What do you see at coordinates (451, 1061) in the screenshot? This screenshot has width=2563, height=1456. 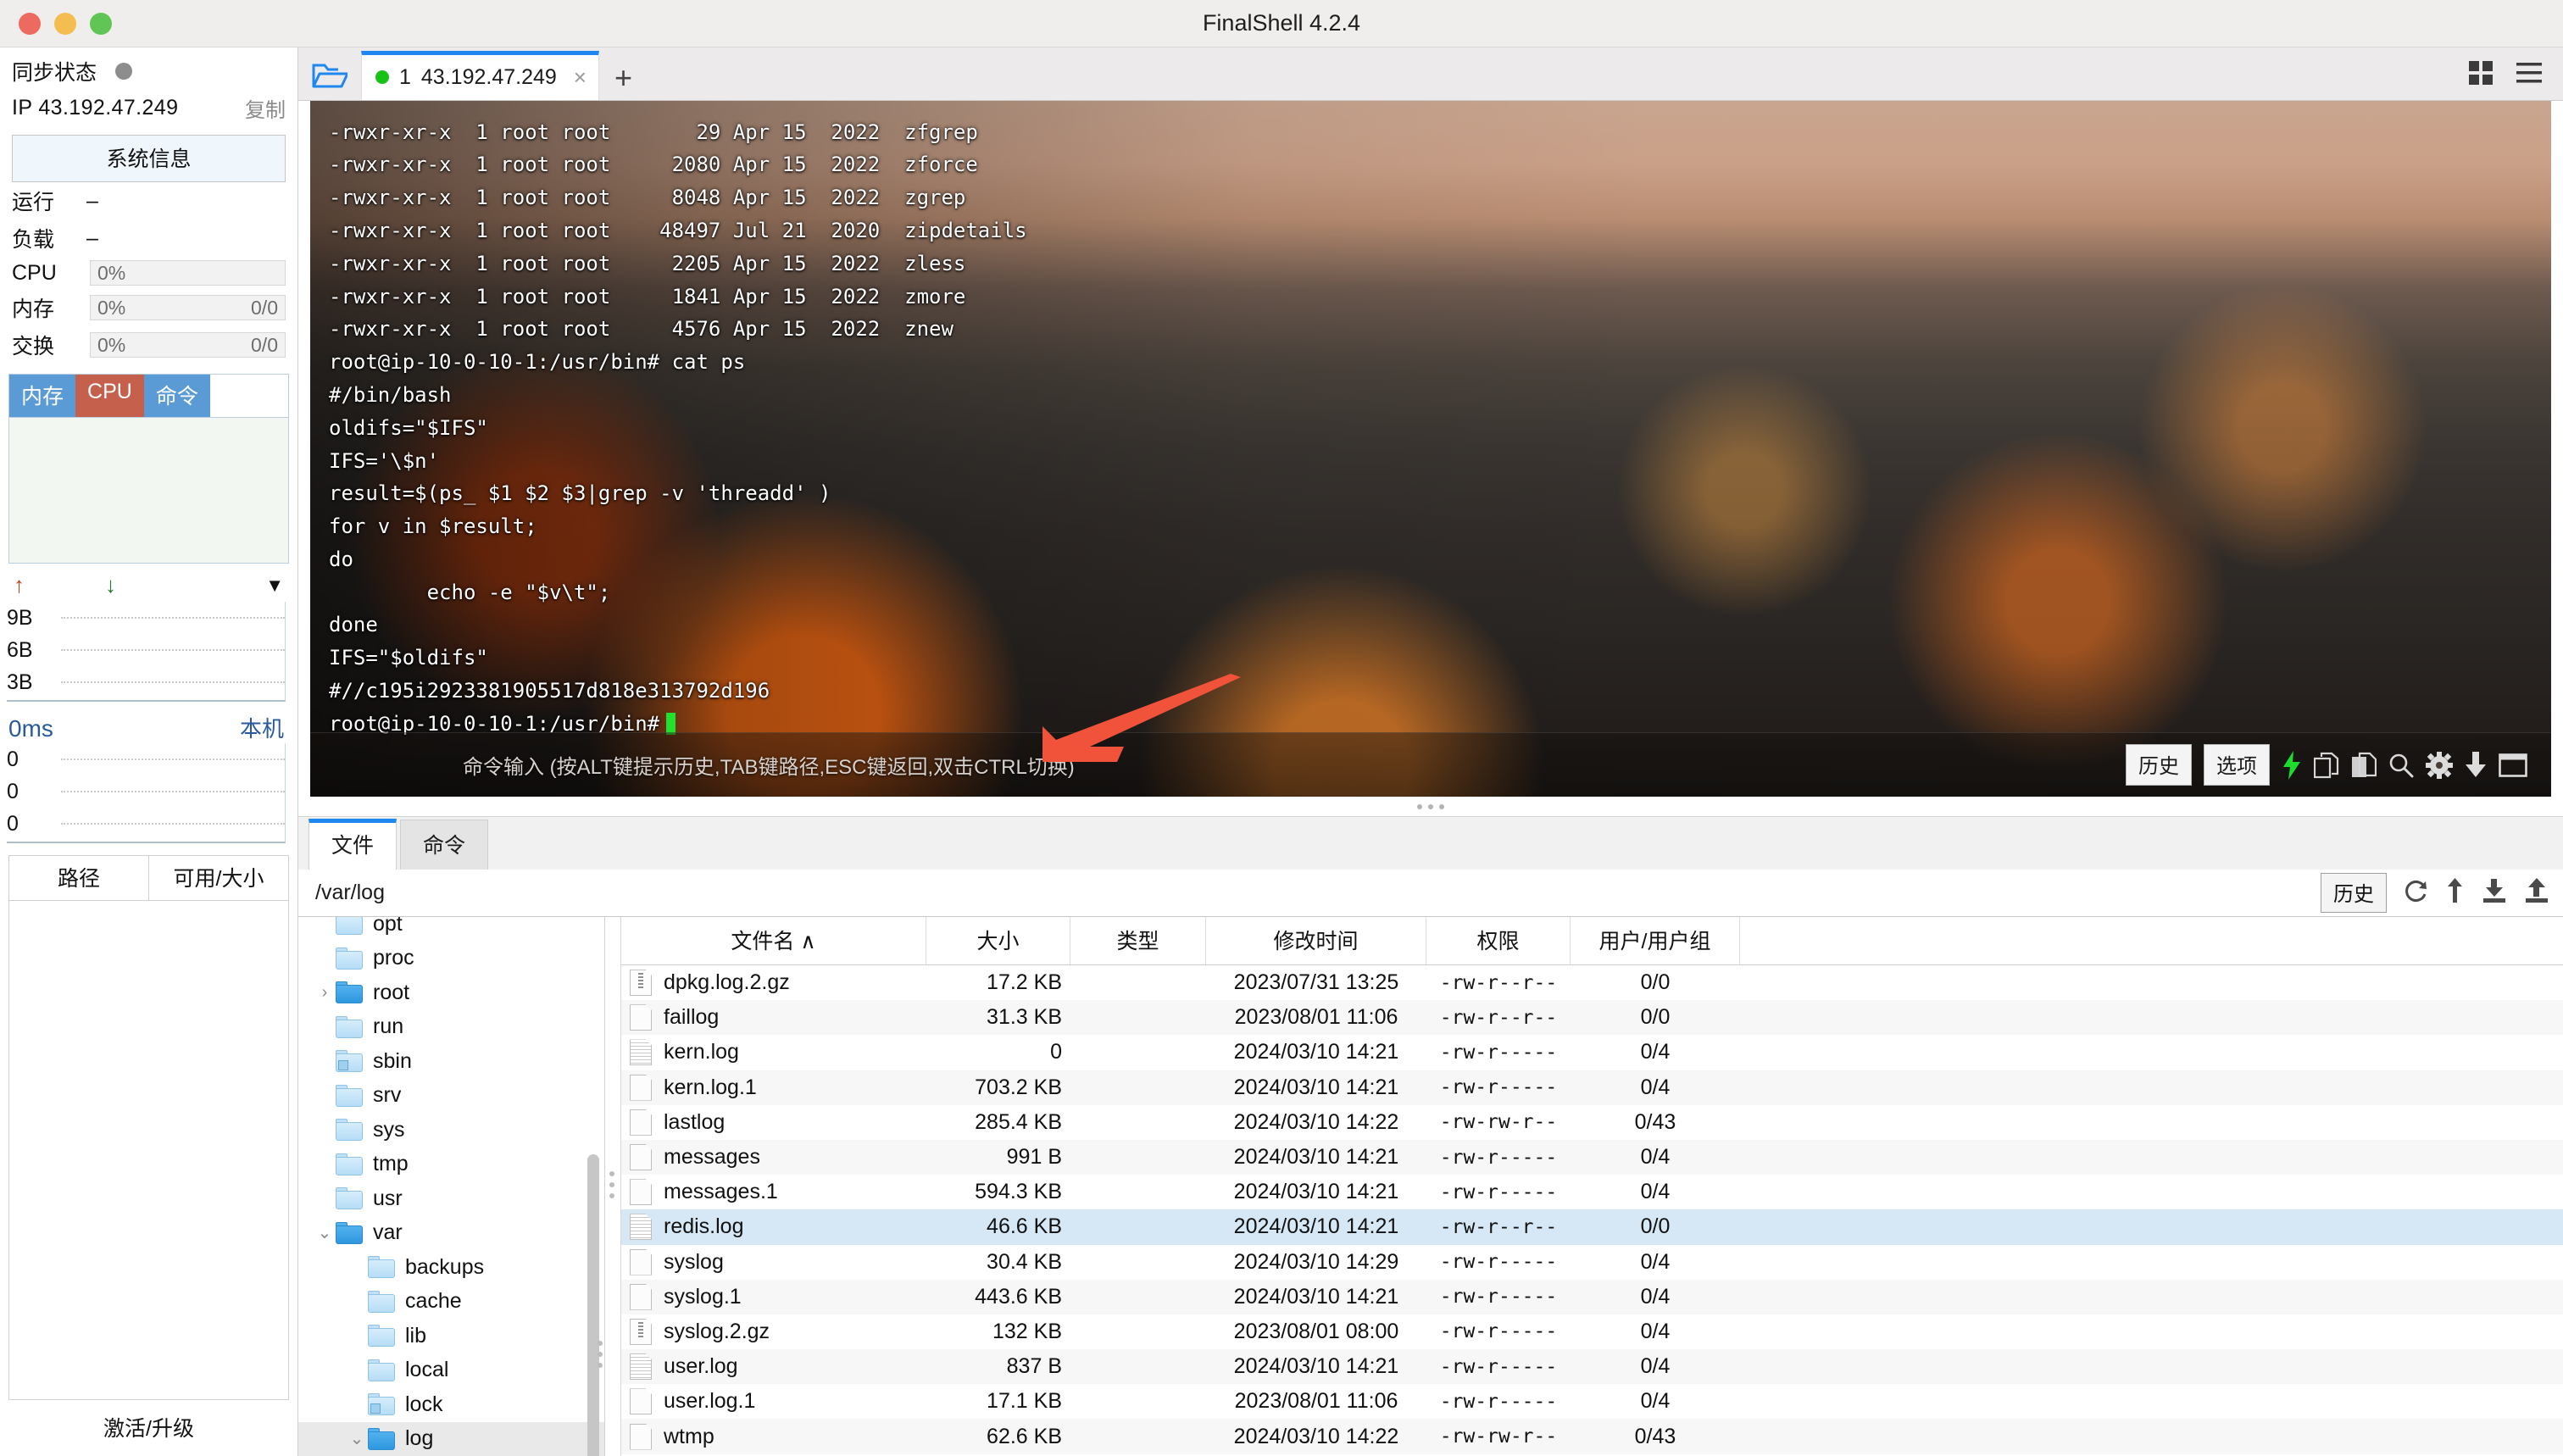 I see `tree-node: sbin` at bounding box center [451, 1061].